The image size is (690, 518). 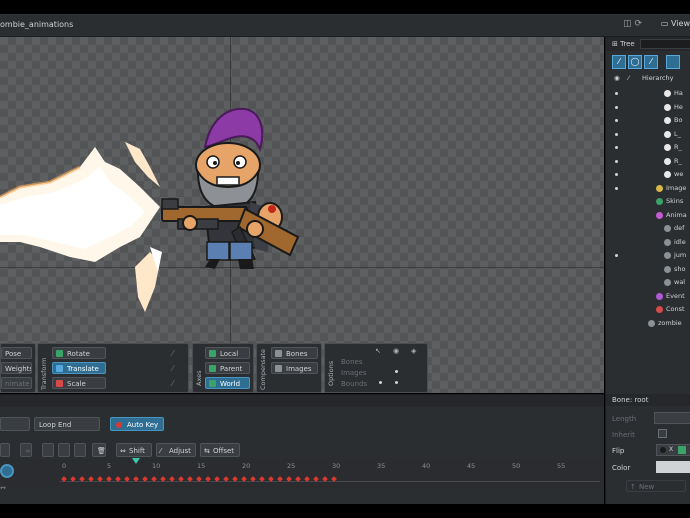 I want to click on timeline-ruler: ⇿ 0 5 10 15 20 25 30 35 40 45 50 55, so click(x=302, y=475).